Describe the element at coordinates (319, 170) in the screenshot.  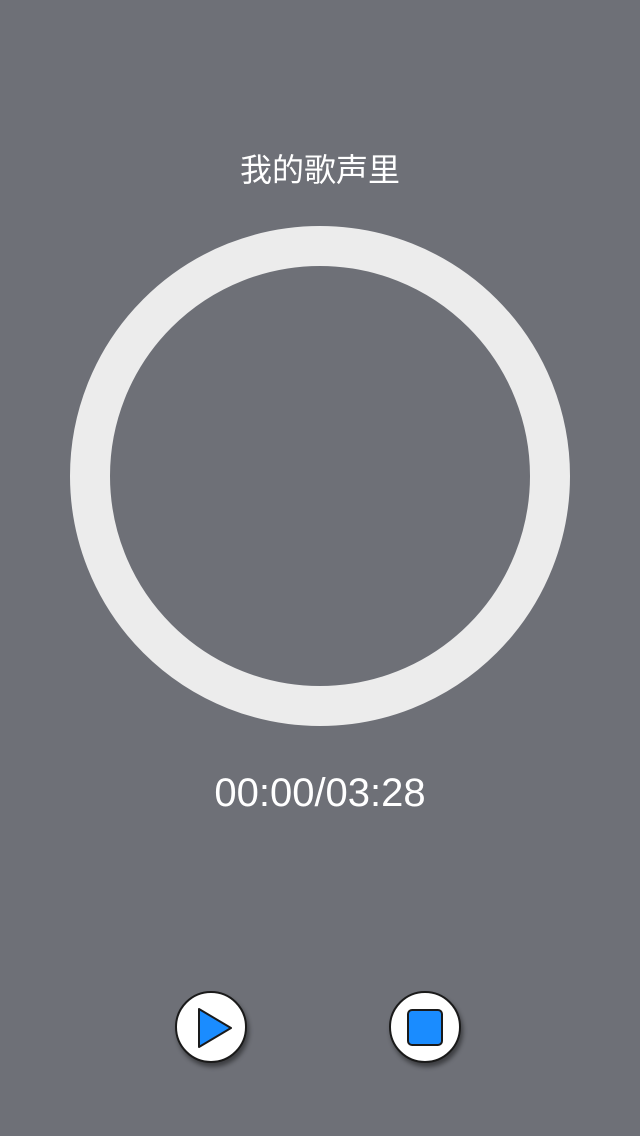
I see `song-title: 我的歌声里` at that location.